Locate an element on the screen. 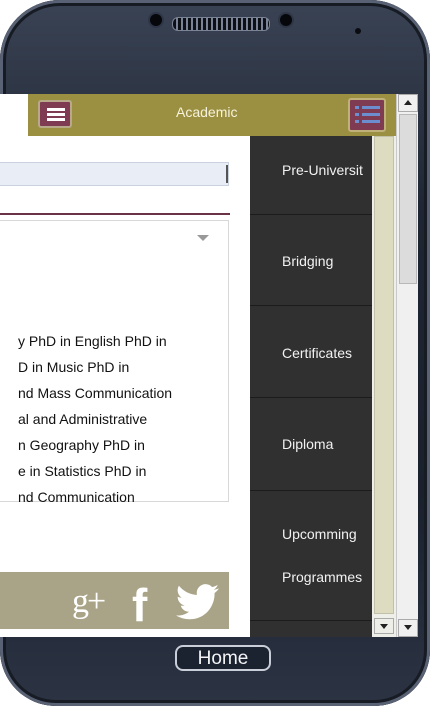 The width and height of the screenshot is (430, 706). sidebar-item-label: Pre-Universit is located at coordinates (322, 170).